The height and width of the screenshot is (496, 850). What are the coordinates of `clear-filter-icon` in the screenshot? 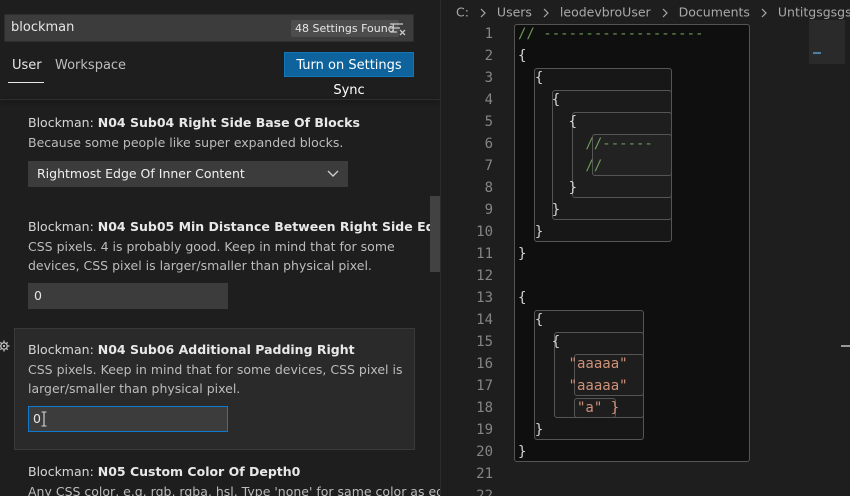 It's located at (398, 29).